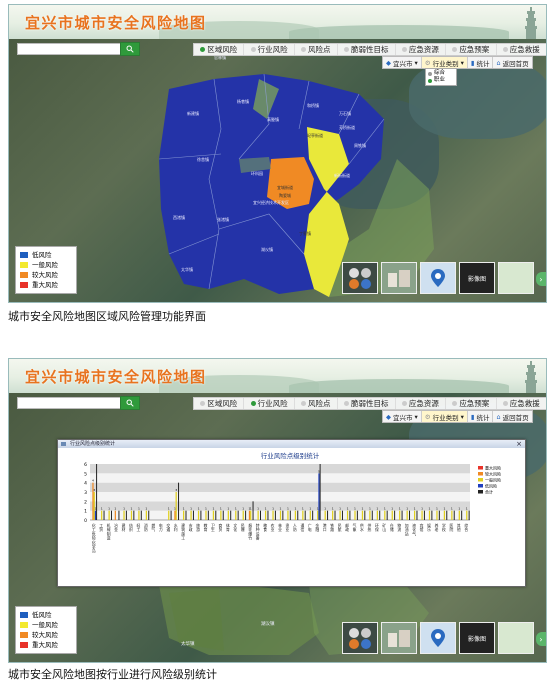 Image resolution: width=559 pixels, height=686 pixels. What do you see at coordinates (444, 527) in the screenshot?
I see `x-tick-label: 学校` at bounding box center [444, 527].